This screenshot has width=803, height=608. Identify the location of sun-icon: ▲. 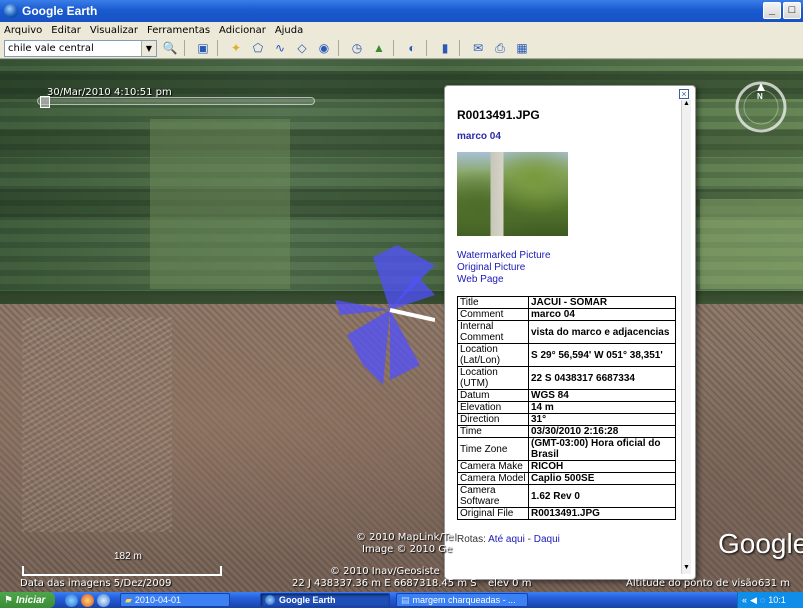
(379, 48).